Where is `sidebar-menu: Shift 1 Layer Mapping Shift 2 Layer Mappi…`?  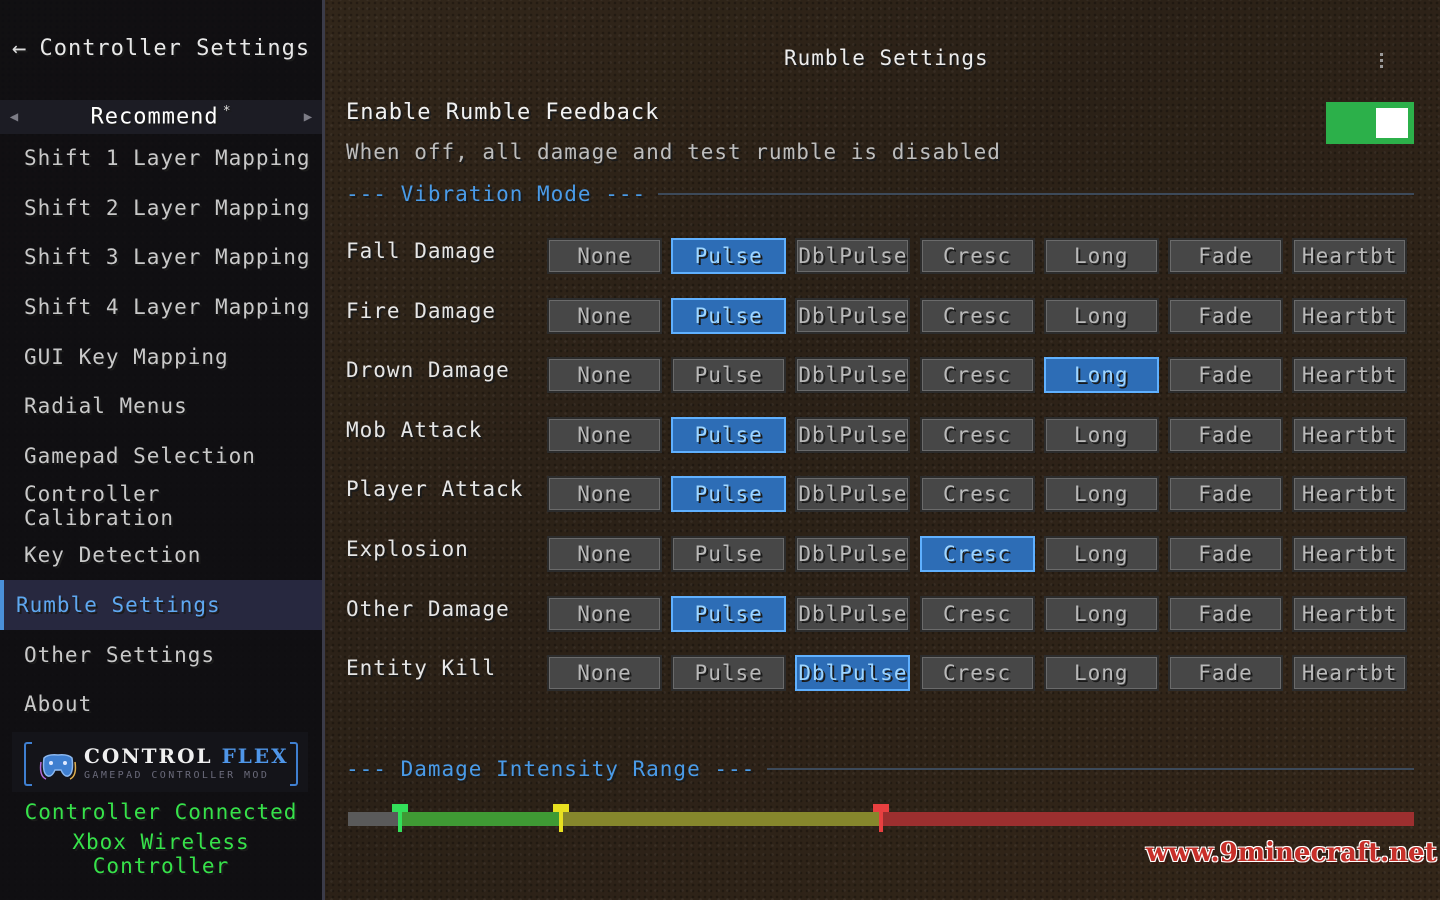
sidebar-menu: Shift 1 Layer Mapping Shift 2 Layer Mappi… is located at coordinates (161, 431).